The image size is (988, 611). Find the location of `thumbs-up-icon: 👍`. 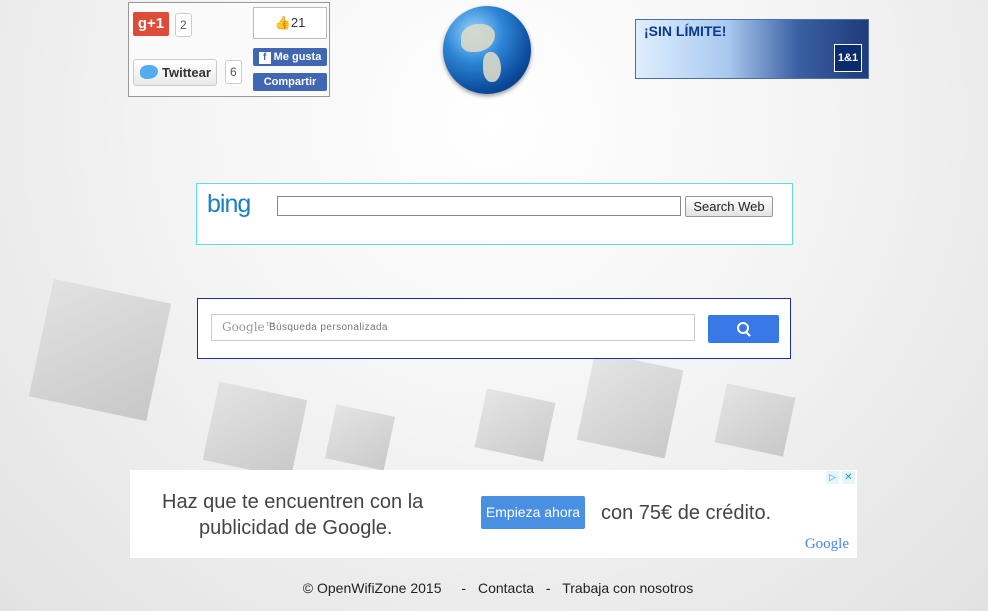

thumbs-up-icon: 👍 is located at coordinates (282, 22).